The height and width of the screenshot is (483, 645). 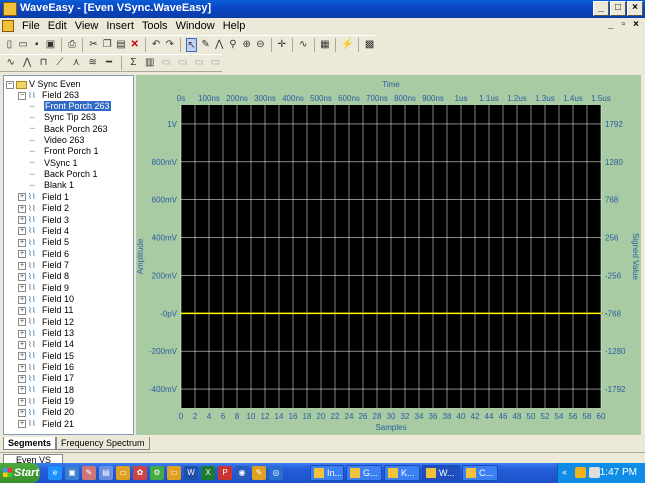 I want to click on mdi-close-icon: ×, so click(x=636, y=24).